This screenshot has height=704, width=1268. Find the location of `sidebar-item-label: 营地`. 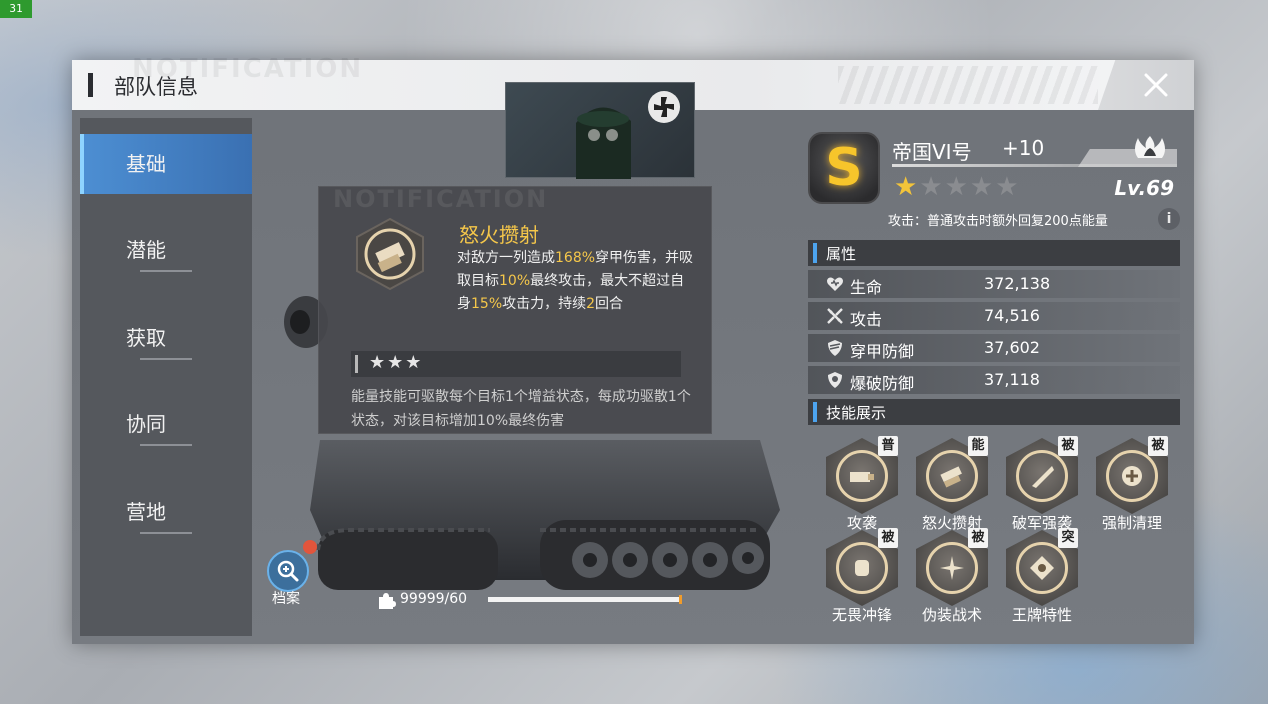

sidebar-item-label: 营地 is located at coordinates (146, 512).